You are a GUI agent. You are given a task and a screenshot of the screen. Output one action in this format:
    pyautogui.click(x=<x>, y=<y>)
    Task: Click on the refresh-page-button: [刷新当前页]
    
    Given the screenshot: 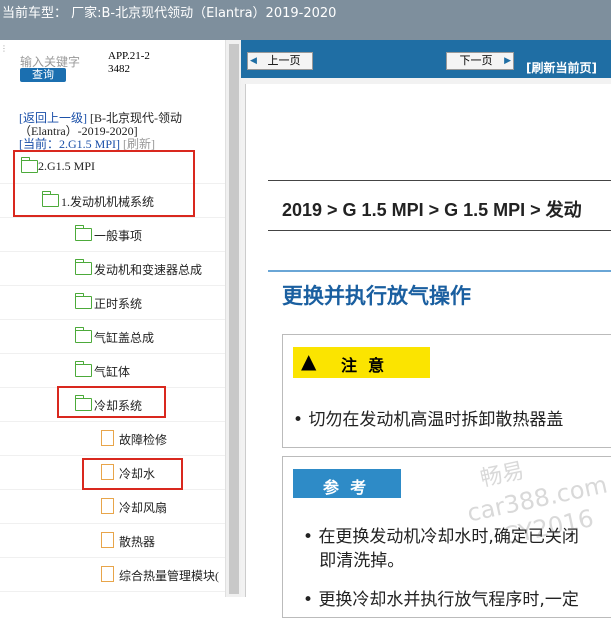 What is the action you would take?
    pyautogui.click(x=561, y=67)
    